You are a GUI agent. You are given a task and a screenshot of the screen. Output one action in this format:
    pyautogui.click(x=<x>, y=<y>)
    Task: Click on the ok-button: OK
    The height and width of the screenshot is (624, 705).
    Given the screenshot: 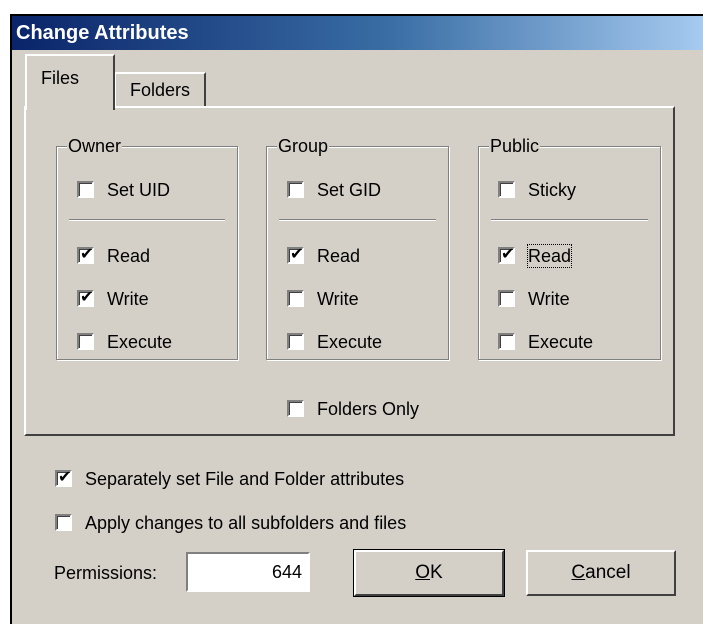 What is the action you would take?
    pyautogui.click(x=429, y=573)
    